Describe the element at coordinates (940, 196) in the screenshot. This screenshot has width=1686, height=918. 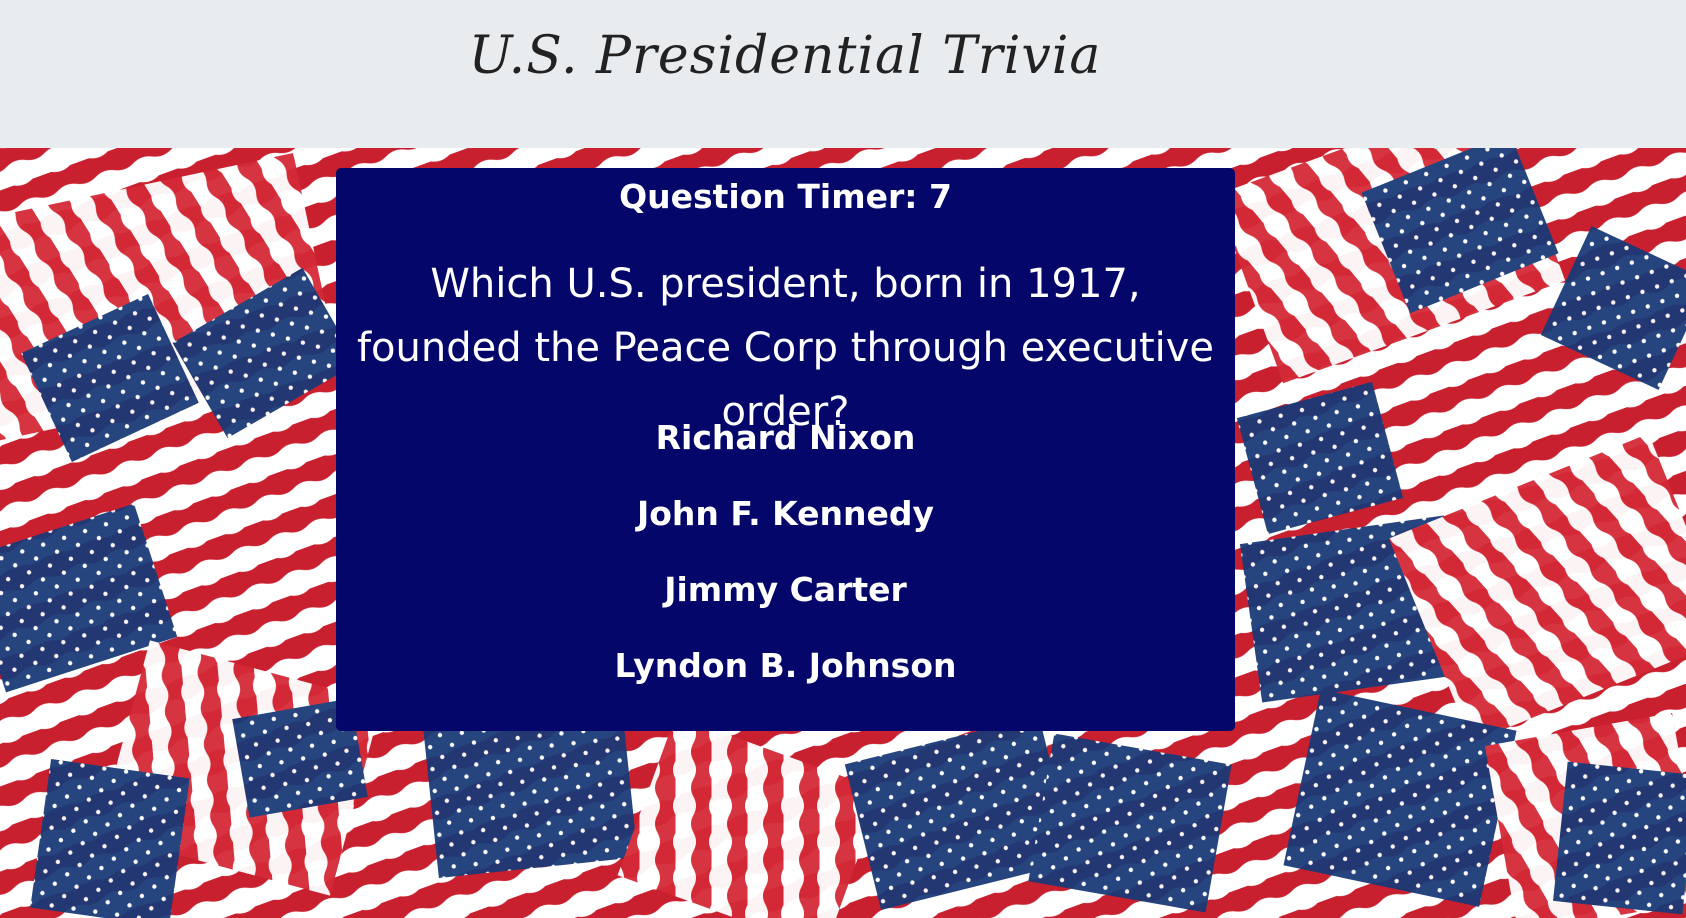
I see `timer-value: 7` at that location.